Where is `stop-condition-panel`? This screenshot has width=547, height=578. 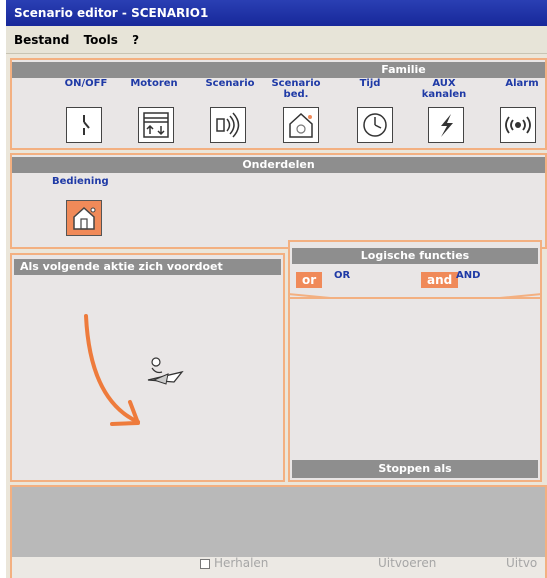
stop-condition-panel is located at coordinates (415, 389).